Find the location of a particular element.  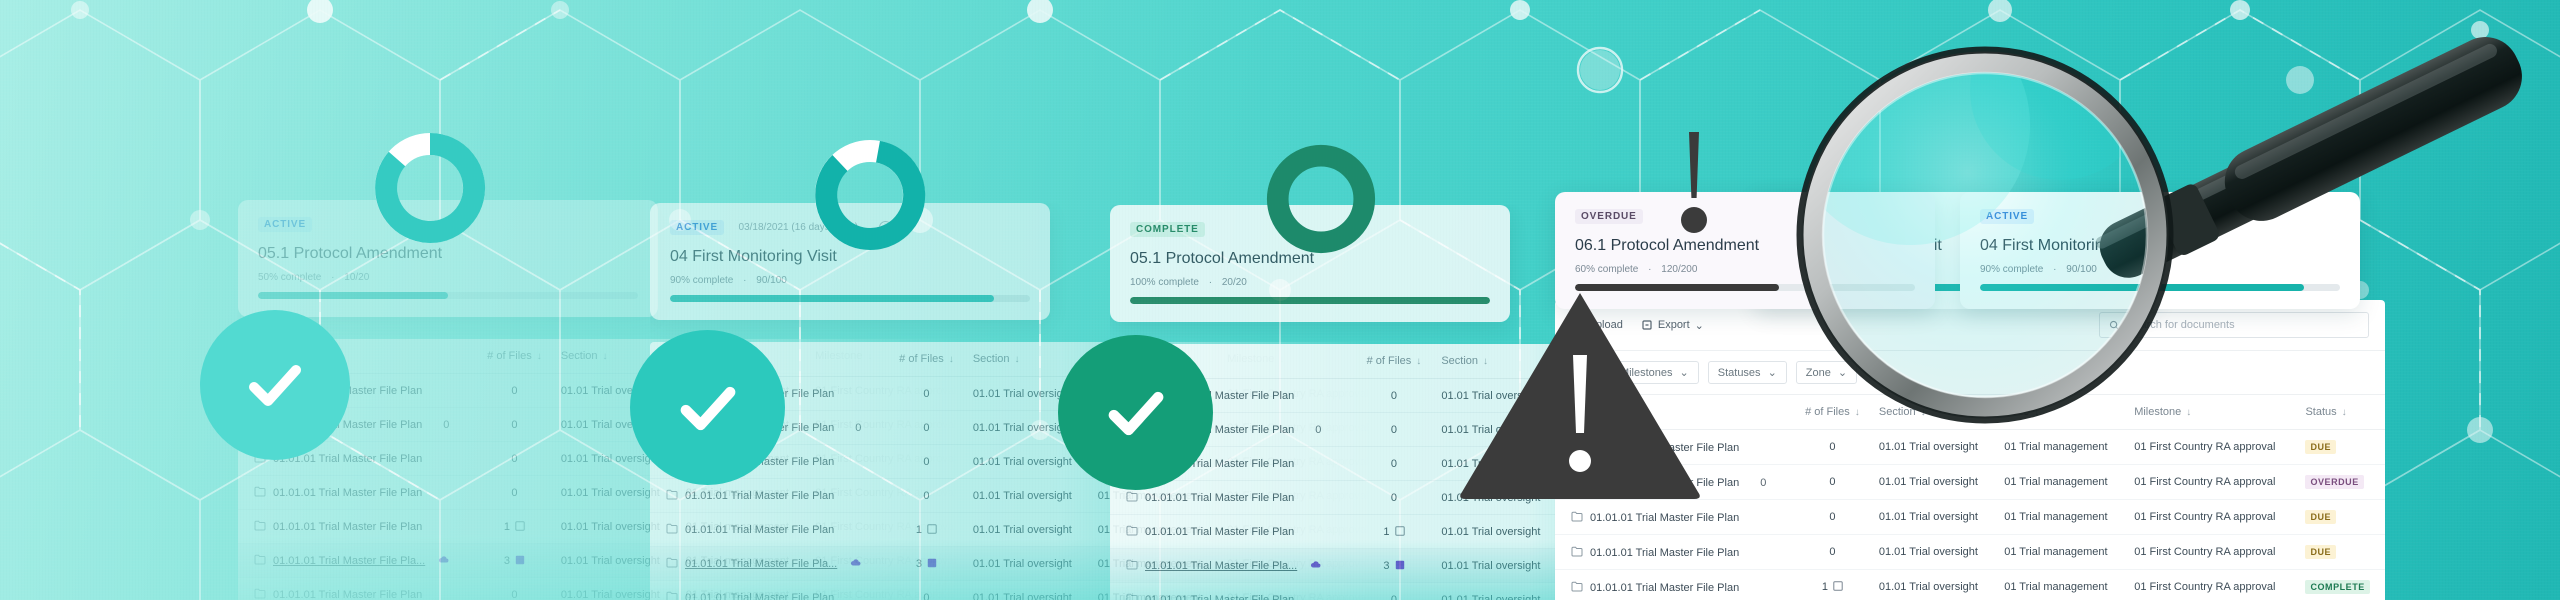

chevron-down-icon: ⌄ is located at coordinates (1842, 373).